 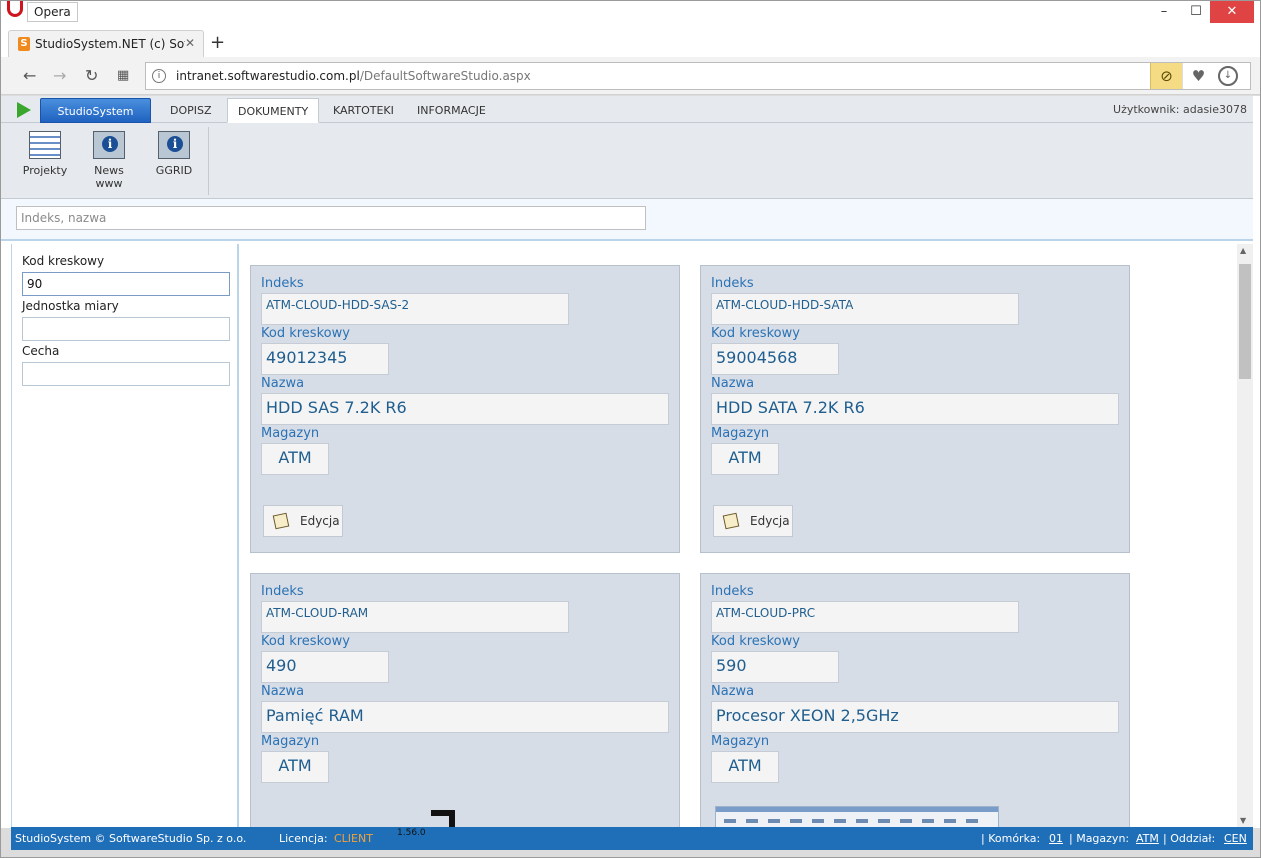 I want to click on barcode-value: 590, so click(x=775, y=667).